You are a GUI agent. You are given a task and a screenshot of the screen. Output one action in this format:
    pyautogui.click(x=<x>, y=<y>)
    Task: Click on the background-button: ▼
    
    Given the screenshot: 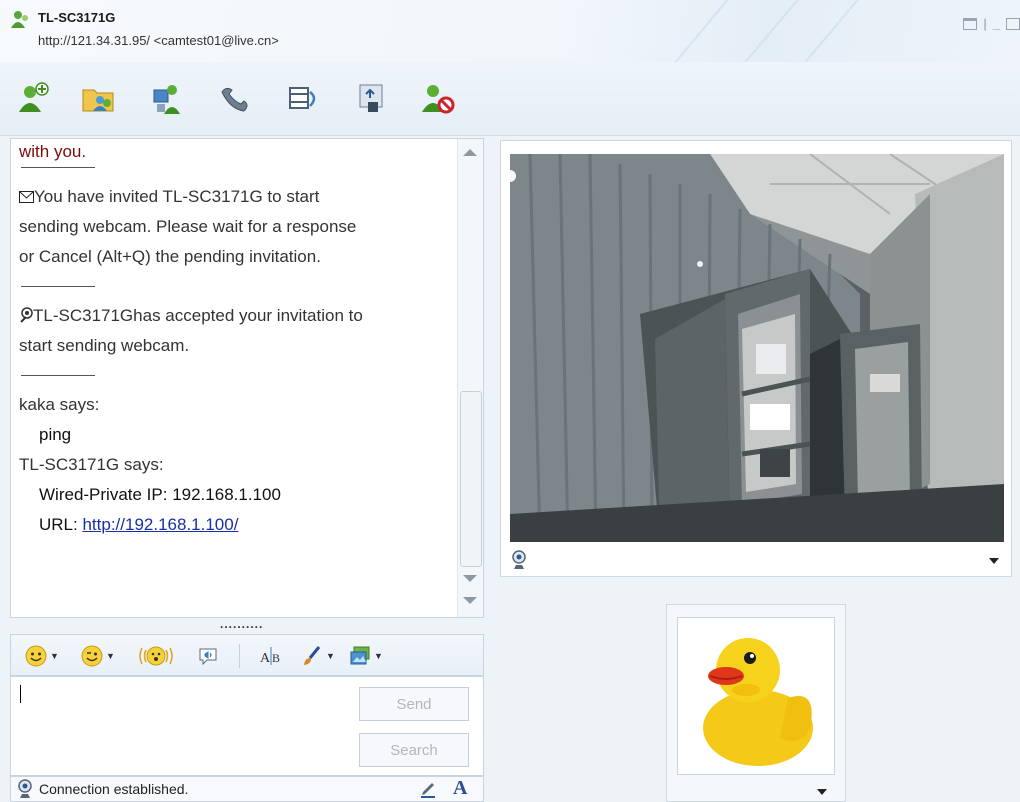 What is the action you would take?
    pyautogui.click(x=318, y=656)
    